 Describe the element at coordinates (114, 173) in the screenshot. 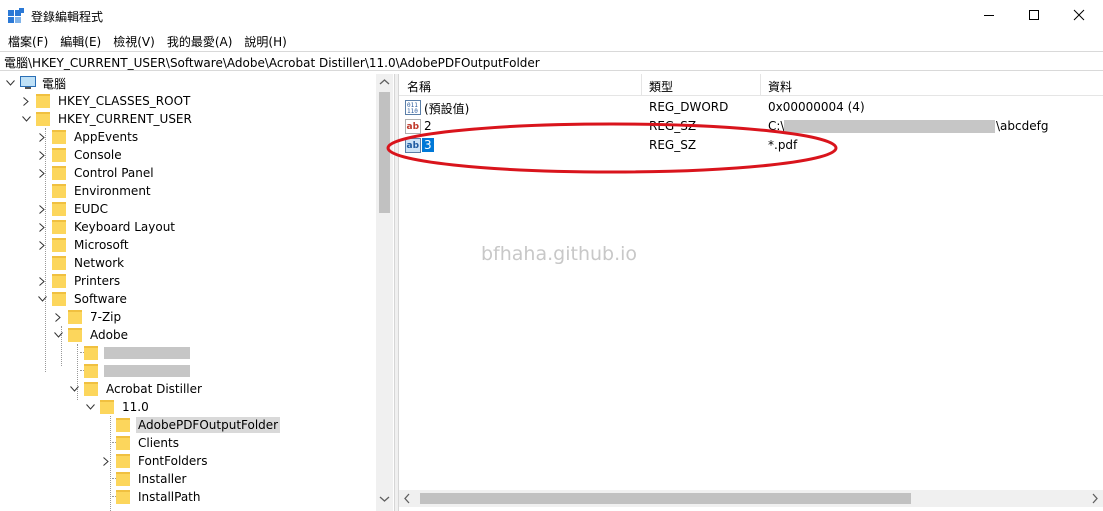

I see `tree-label-control-panel: Control Panel` at that location.